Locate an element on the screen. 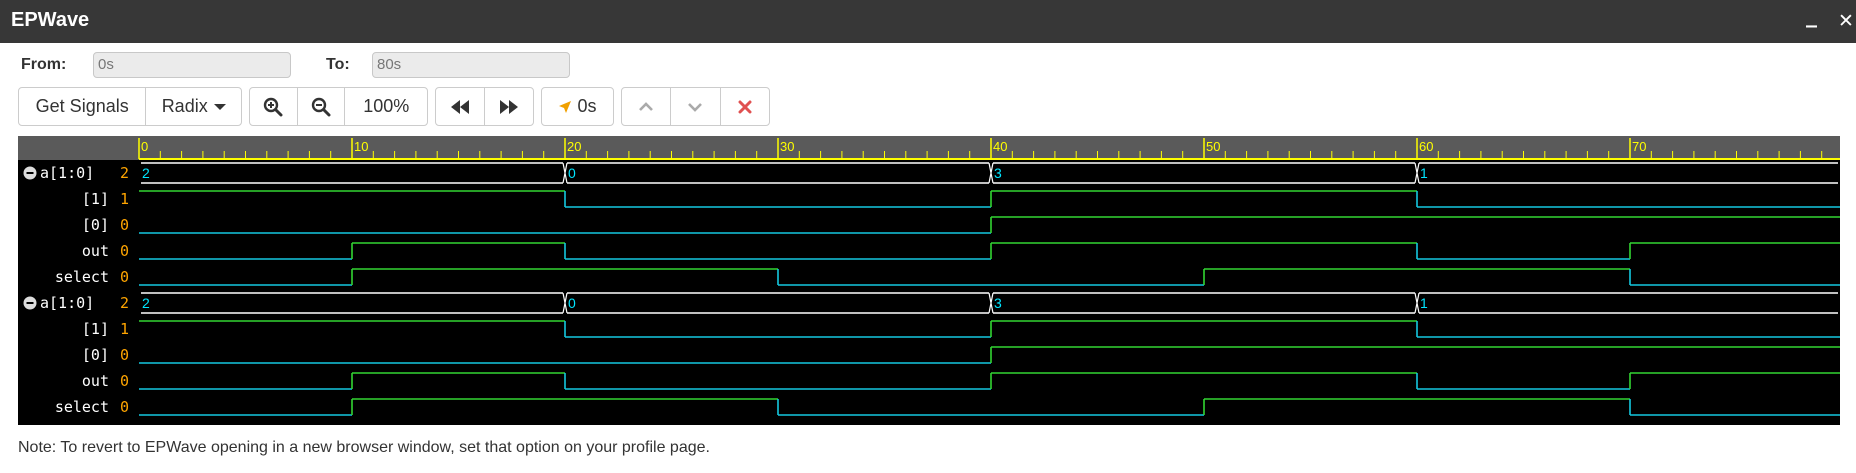 This screenshot has width=1856, height=473. rewind-icon is located at coordinates (459, 106).